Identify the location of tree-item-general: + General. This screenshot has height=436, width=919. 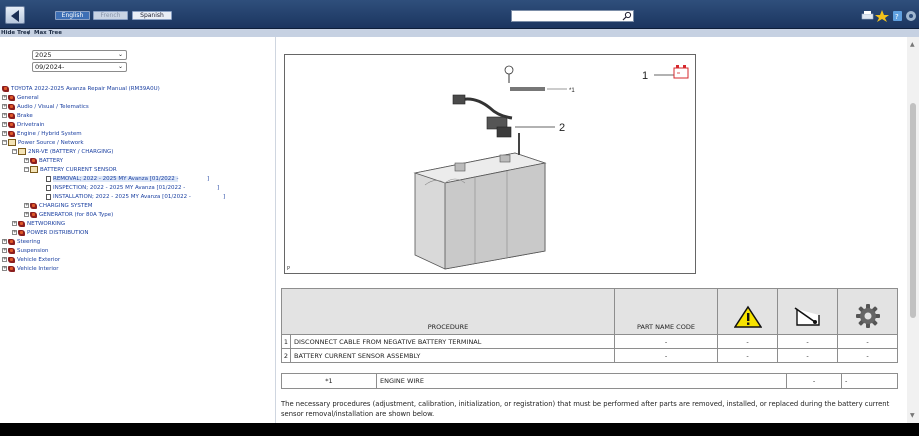
(20, 98).